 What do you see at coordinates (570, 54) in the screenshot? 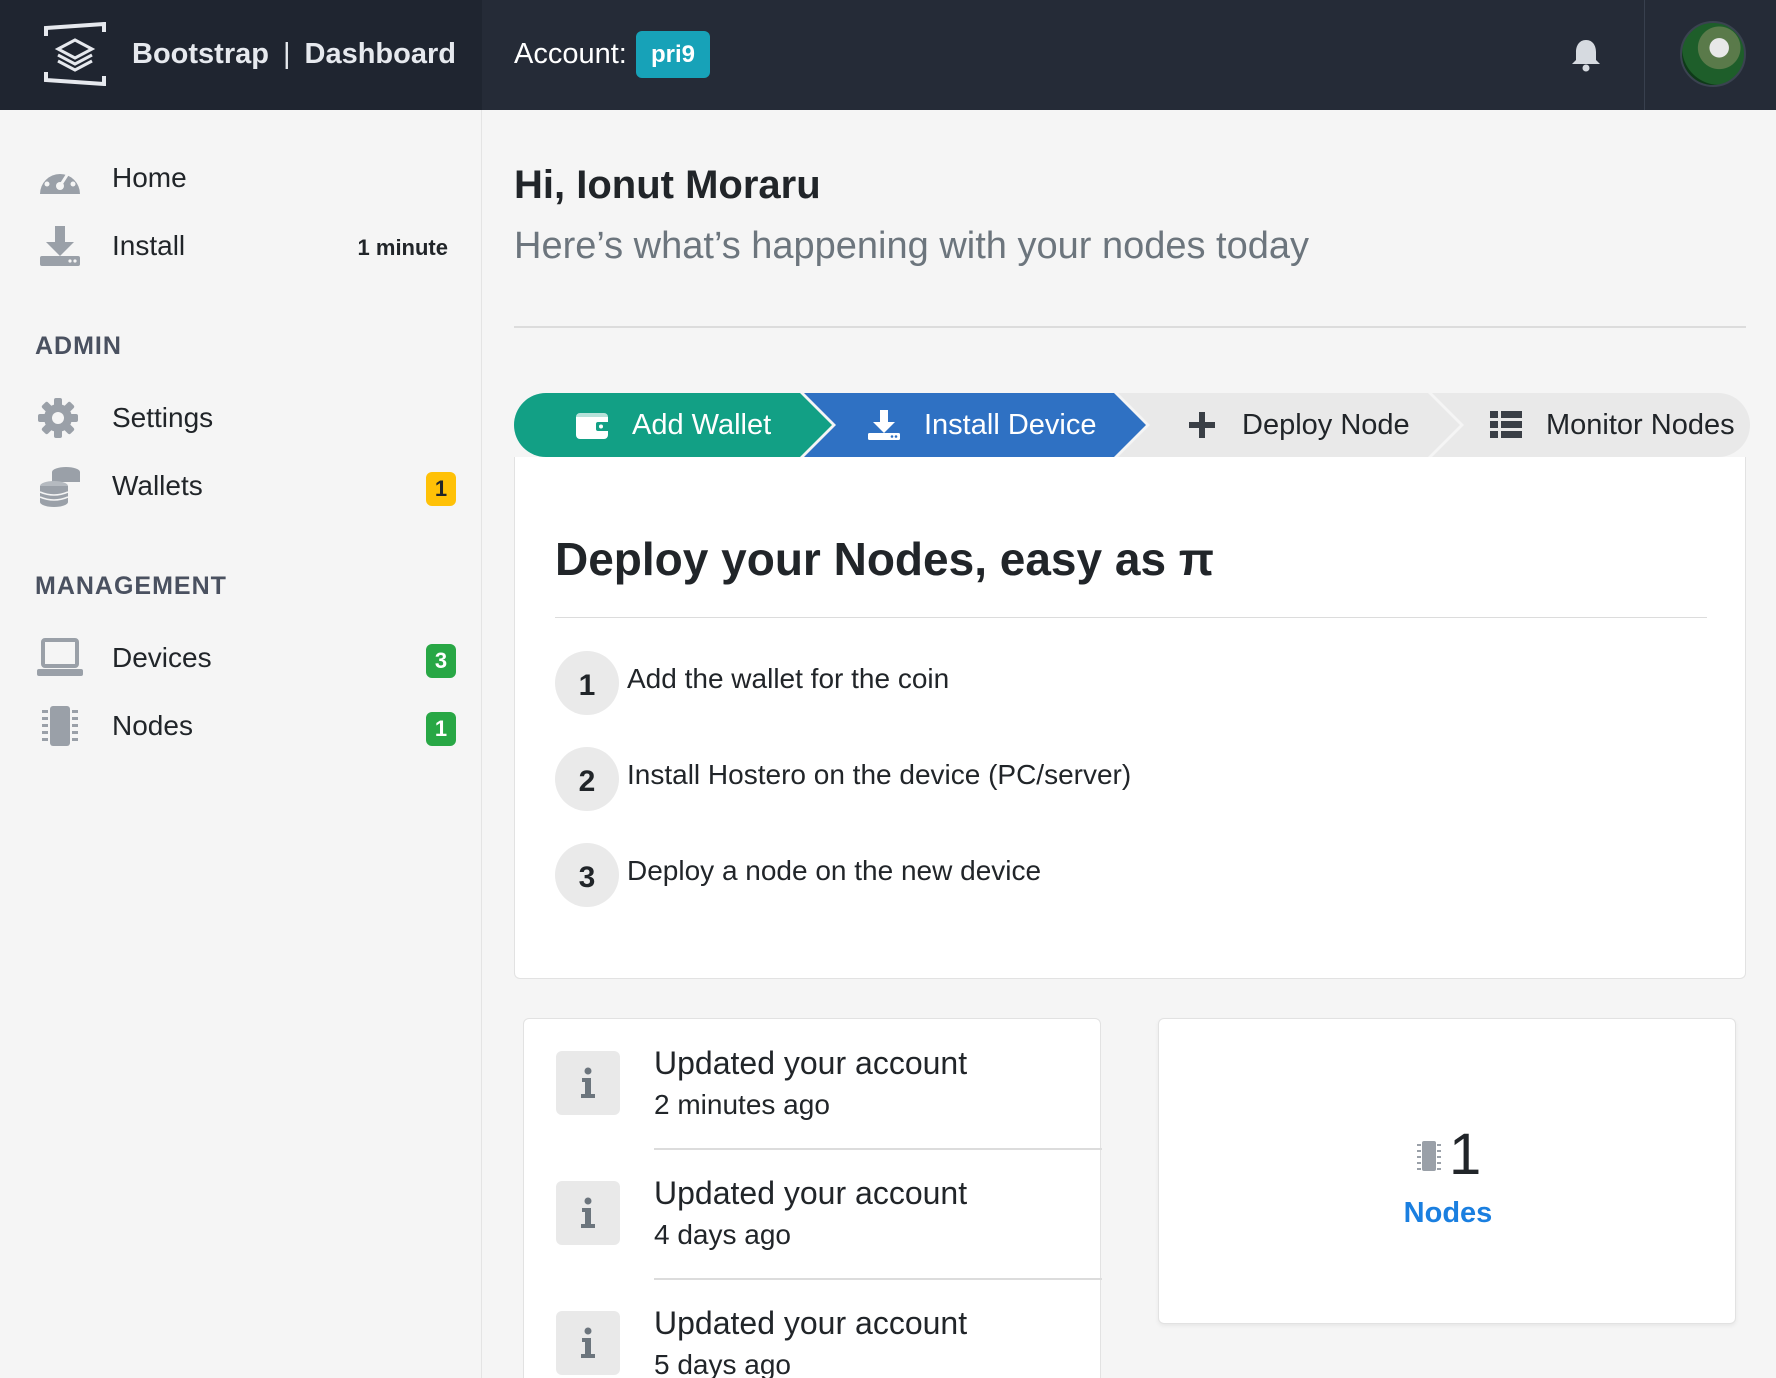
I see `account-label: Account:` at bounding box center [570, 54].